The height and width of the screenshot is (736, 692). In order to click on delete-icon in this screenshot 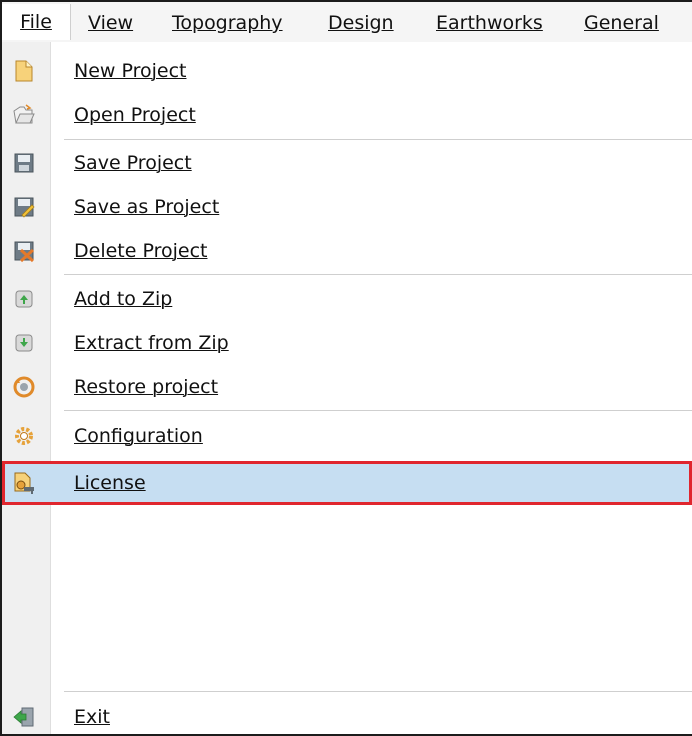, I will do `click(24, 251)`.